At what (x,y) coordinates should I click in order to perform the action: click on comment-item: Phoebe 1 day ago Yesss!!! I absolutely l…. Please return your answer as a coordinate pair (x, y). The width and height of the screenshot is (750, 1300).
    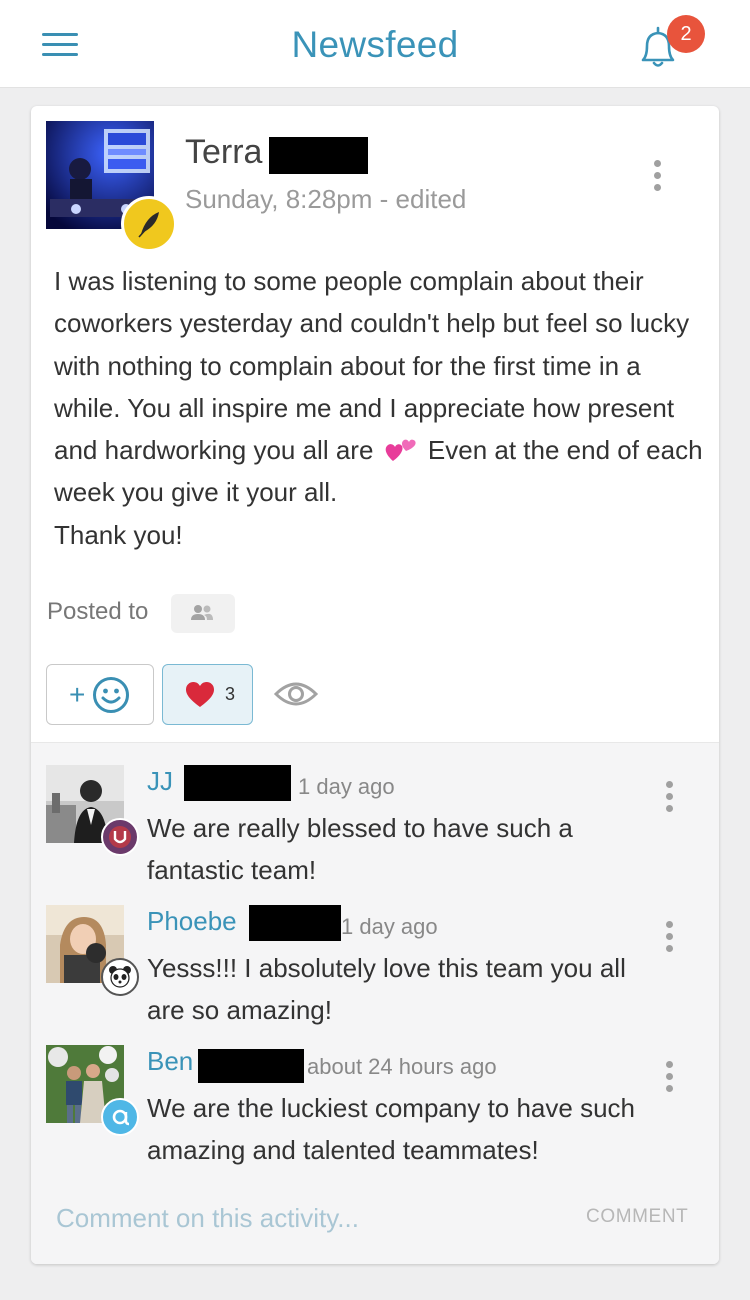
    Looking at the image, I should click on (375, 975).